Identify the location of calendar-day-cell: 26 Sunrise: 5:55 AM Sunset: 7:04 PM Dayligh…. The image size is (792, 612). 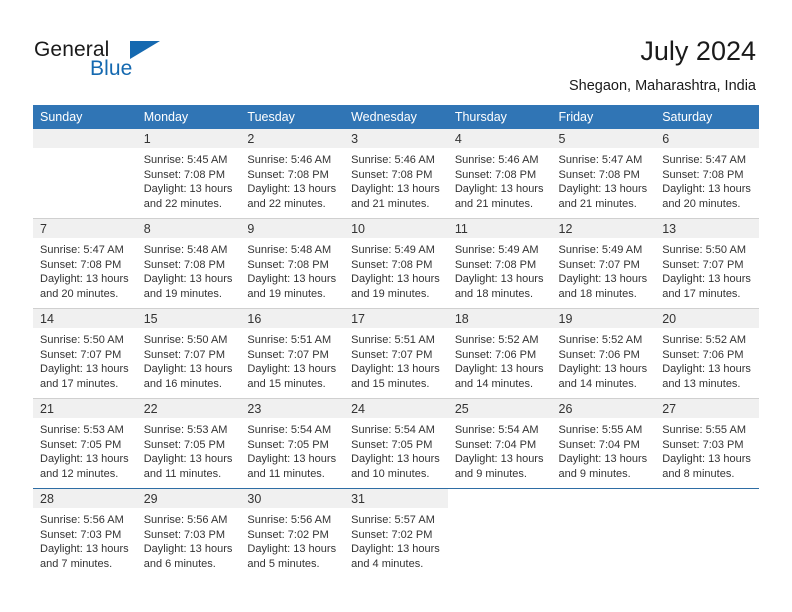
(603, 443).